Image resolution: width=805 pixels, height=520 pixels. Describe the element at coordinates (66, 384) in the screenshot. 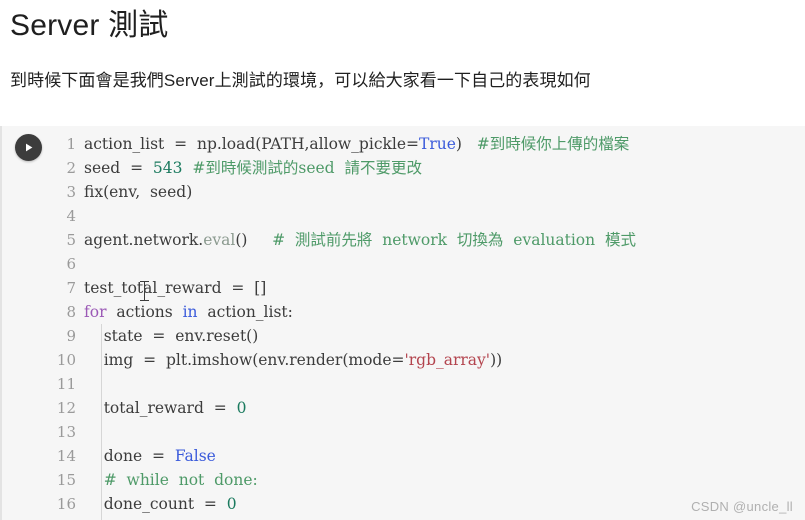

I see `line-number: 11` at that location.